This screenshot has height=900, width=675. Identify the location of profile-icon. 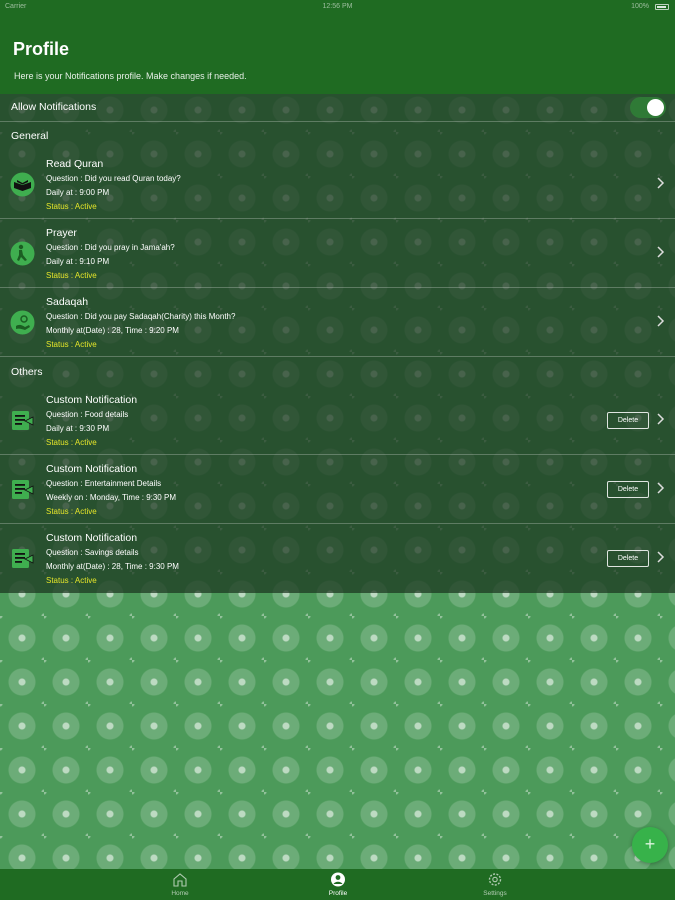
(338, 879).